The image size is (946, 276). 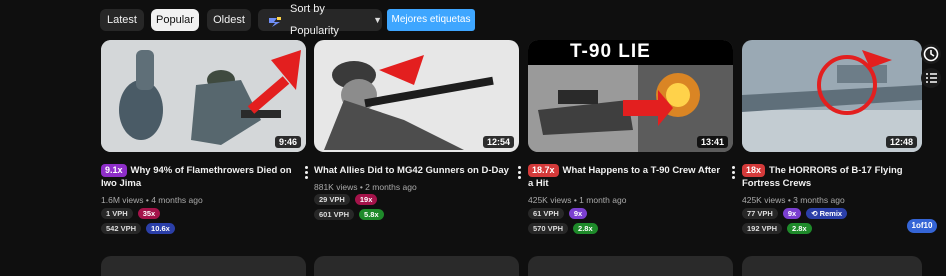 I want to click on vph-ratio-badge: 19x, so click(x=366, y=199).